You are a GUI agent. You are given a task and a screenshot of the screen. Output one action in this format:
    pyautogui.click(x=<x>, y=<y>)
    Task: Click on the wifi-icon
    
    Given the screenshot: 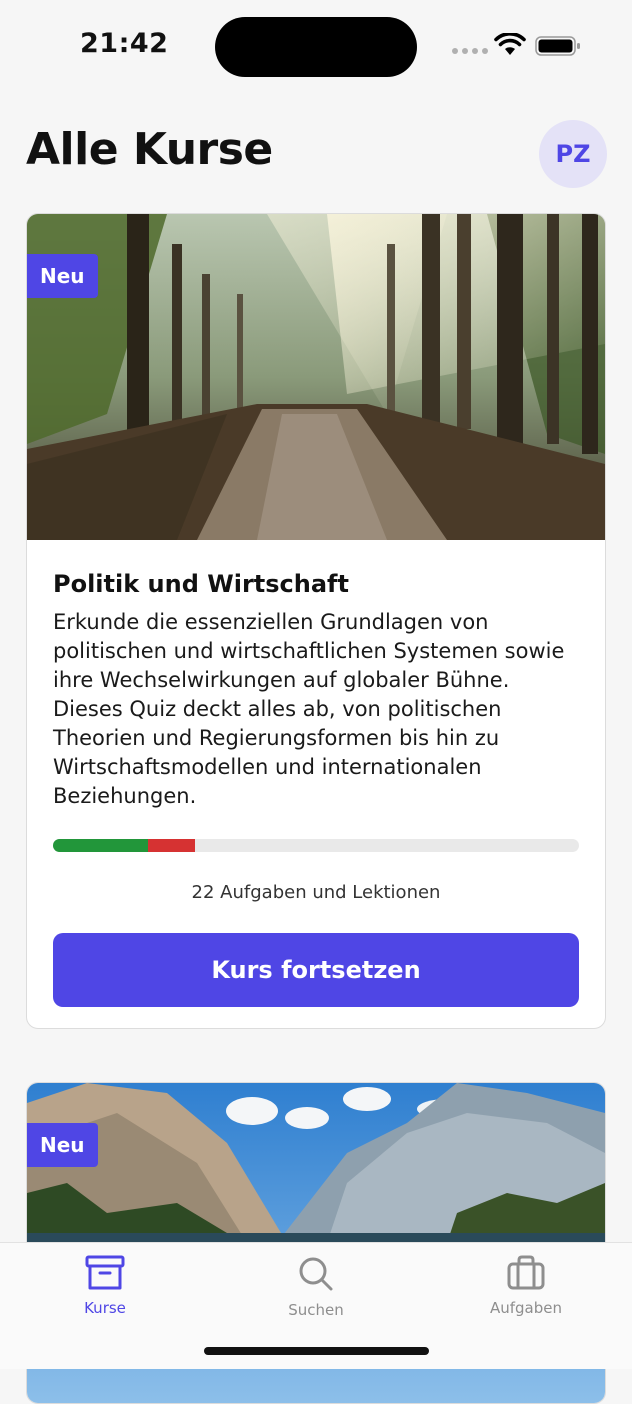 What is the action you would take?
    pyautogui.click(x=510, y=44)
    